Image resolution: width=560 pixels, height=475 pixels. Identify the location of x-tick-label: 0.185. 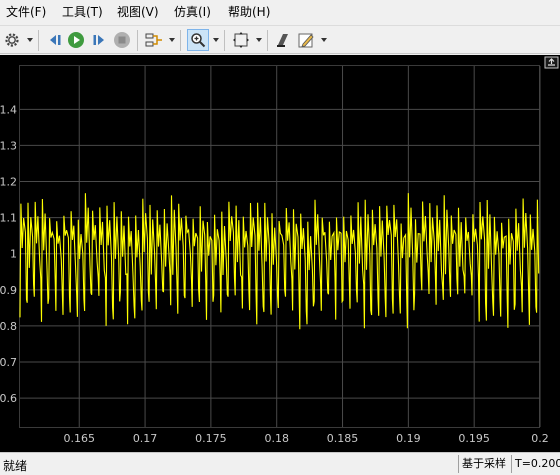
(343, 438).